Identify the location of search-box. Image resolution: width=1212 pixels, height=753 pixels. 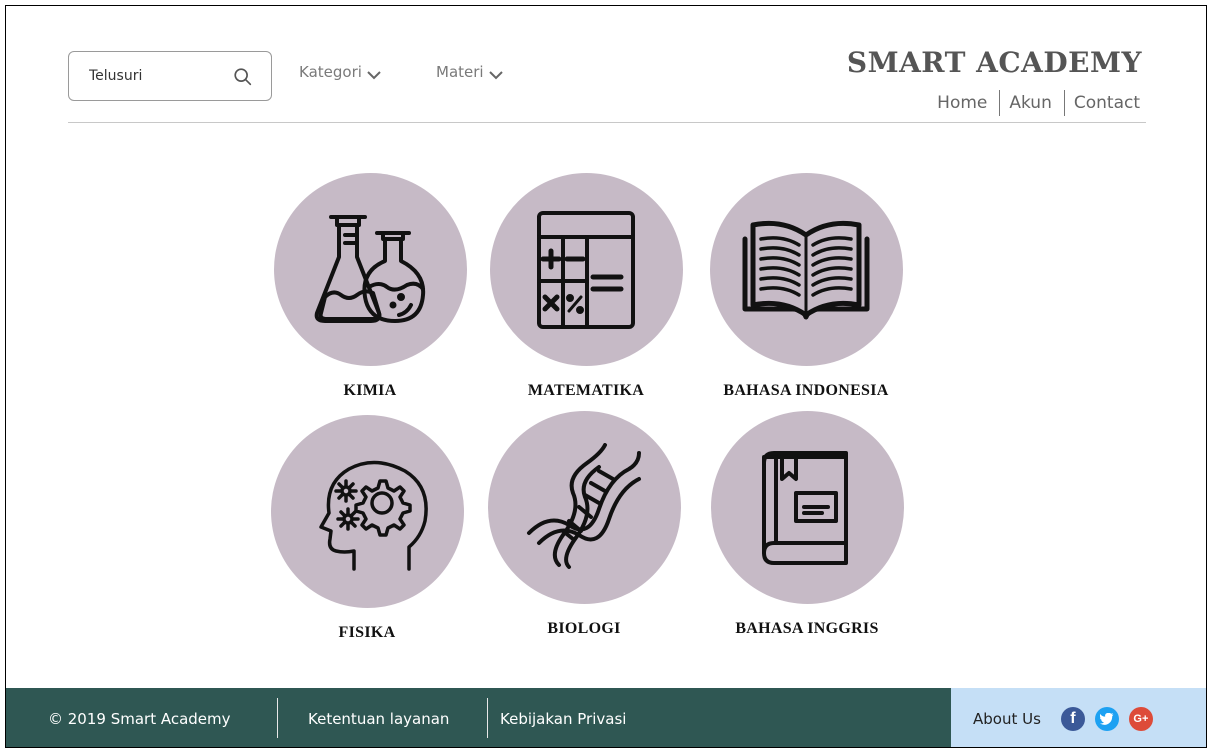
(170, 76).